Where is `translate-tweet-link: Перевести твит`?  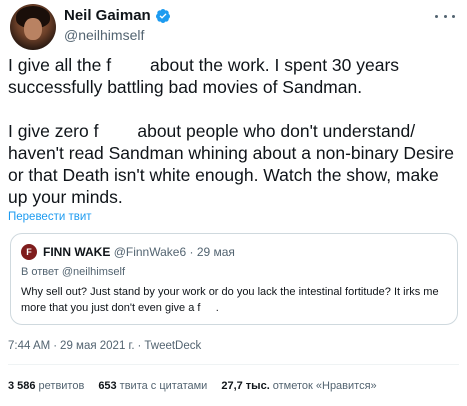
translate-tweet-link: Перевести твит is located at coordinates (50, 217).